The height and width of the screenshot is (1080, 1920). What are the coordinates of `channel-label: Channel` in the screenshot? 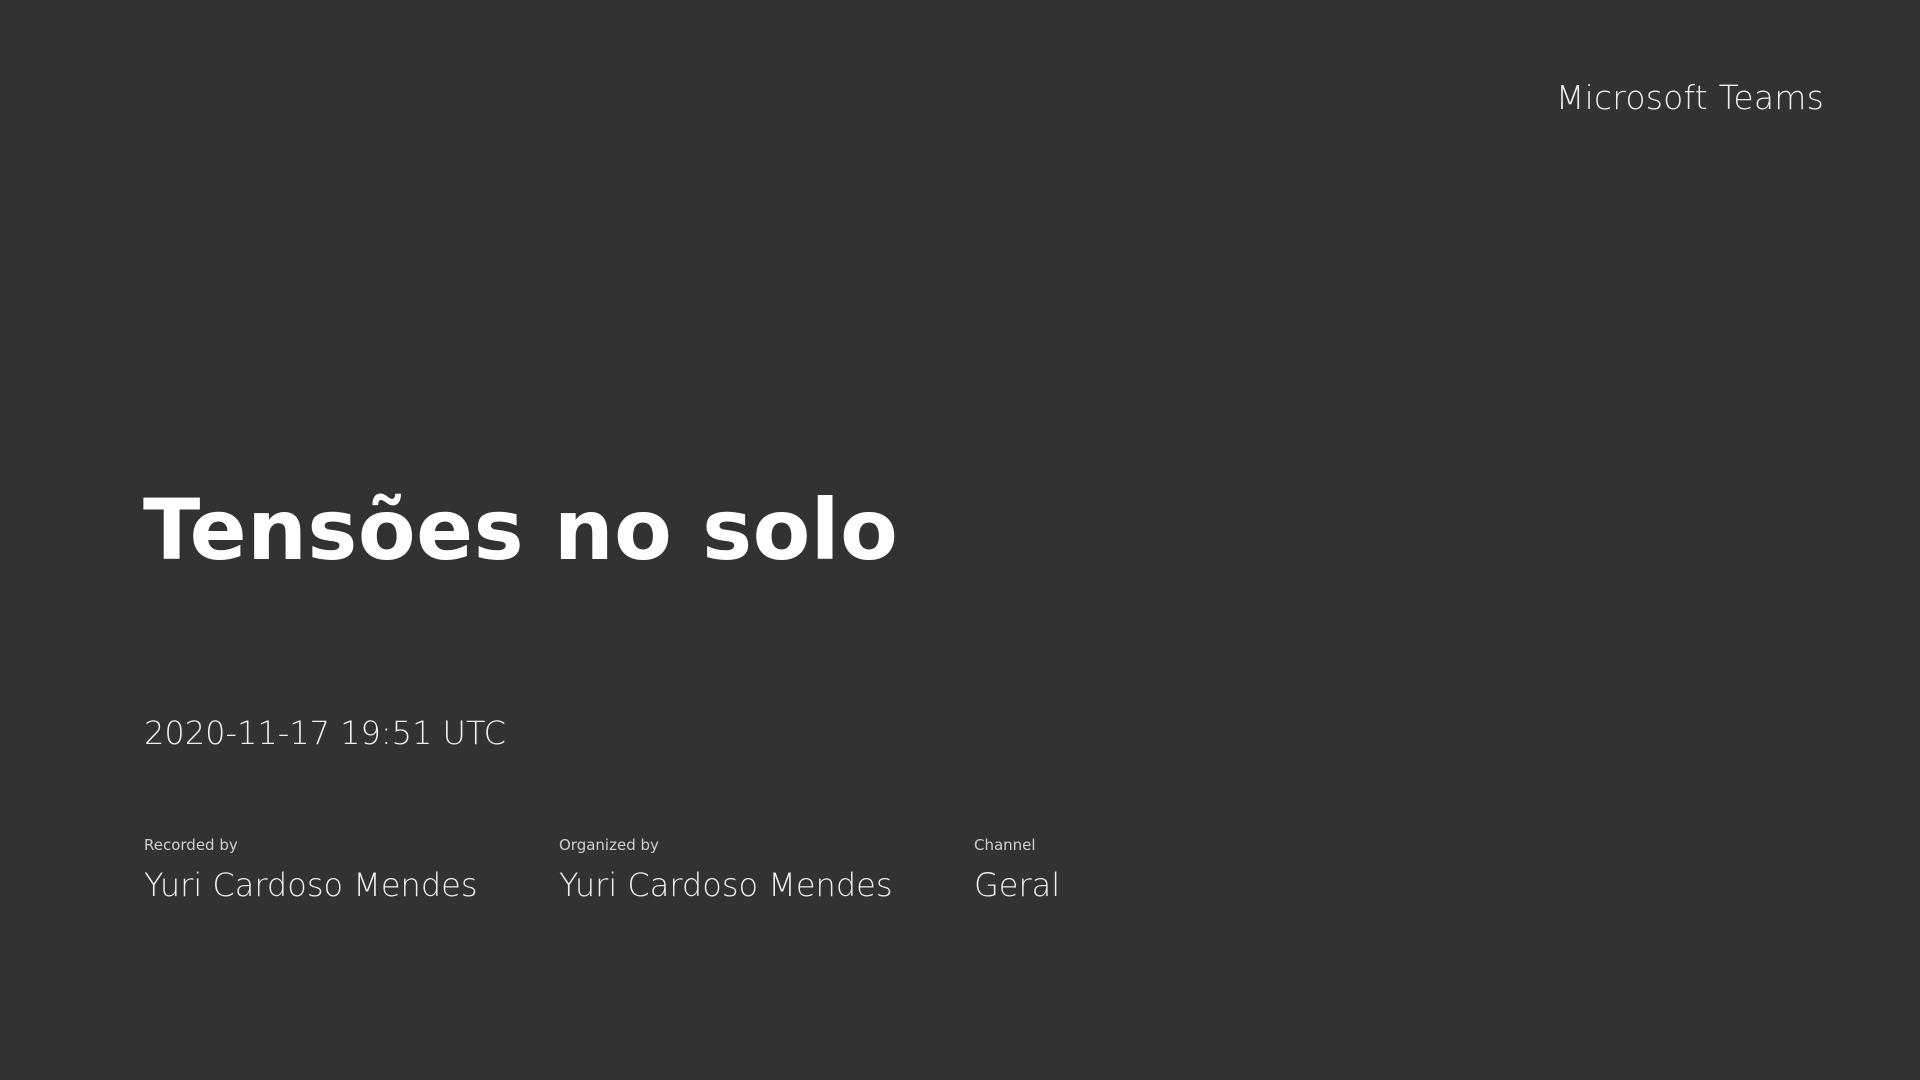 It's located at (1005, 845).